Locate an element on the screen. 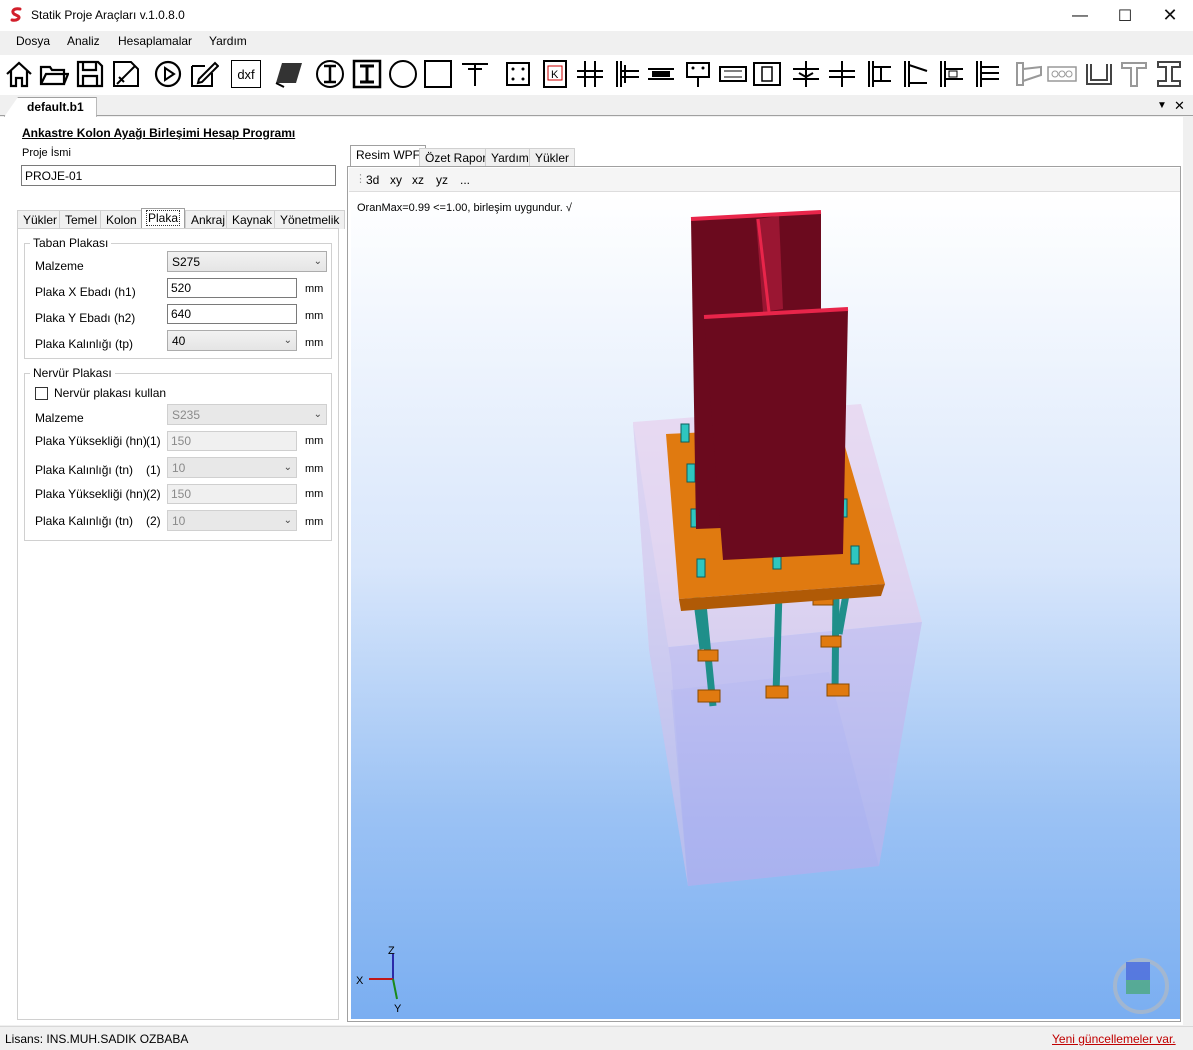 The height and width of the screenshot is (1050, 1193). i-section-circle-icon is located at coordinates (330, 74).